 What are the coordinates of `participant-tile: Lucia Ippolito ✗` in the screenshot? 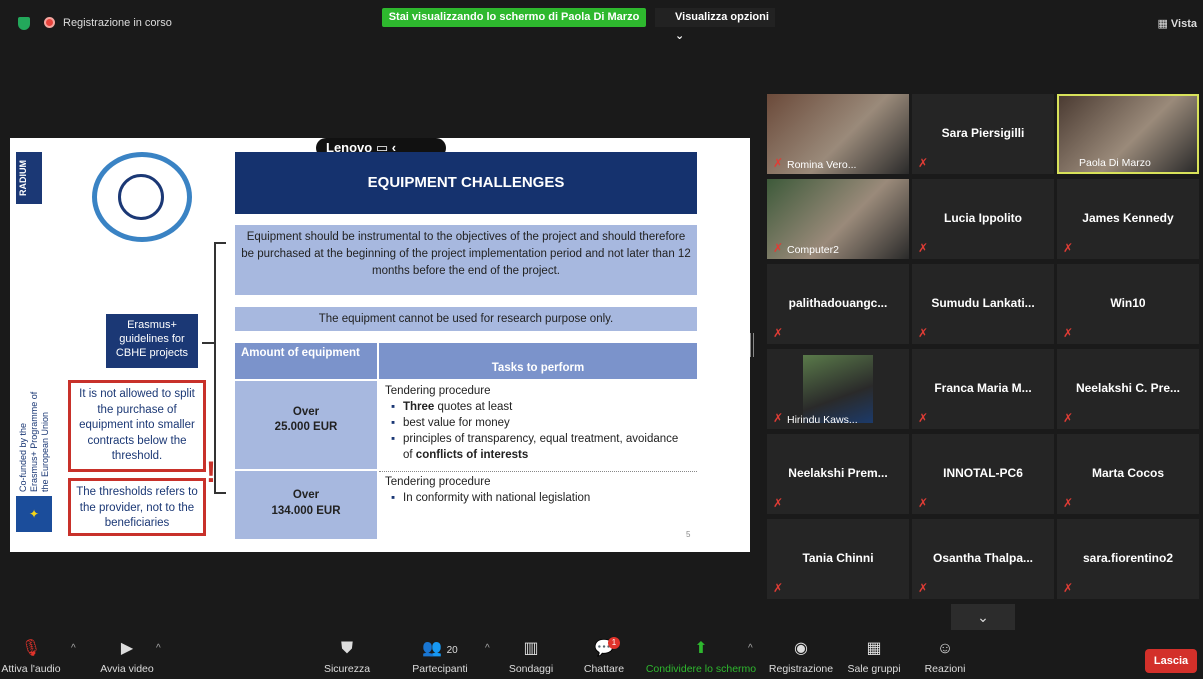 It's located at (983, 219).